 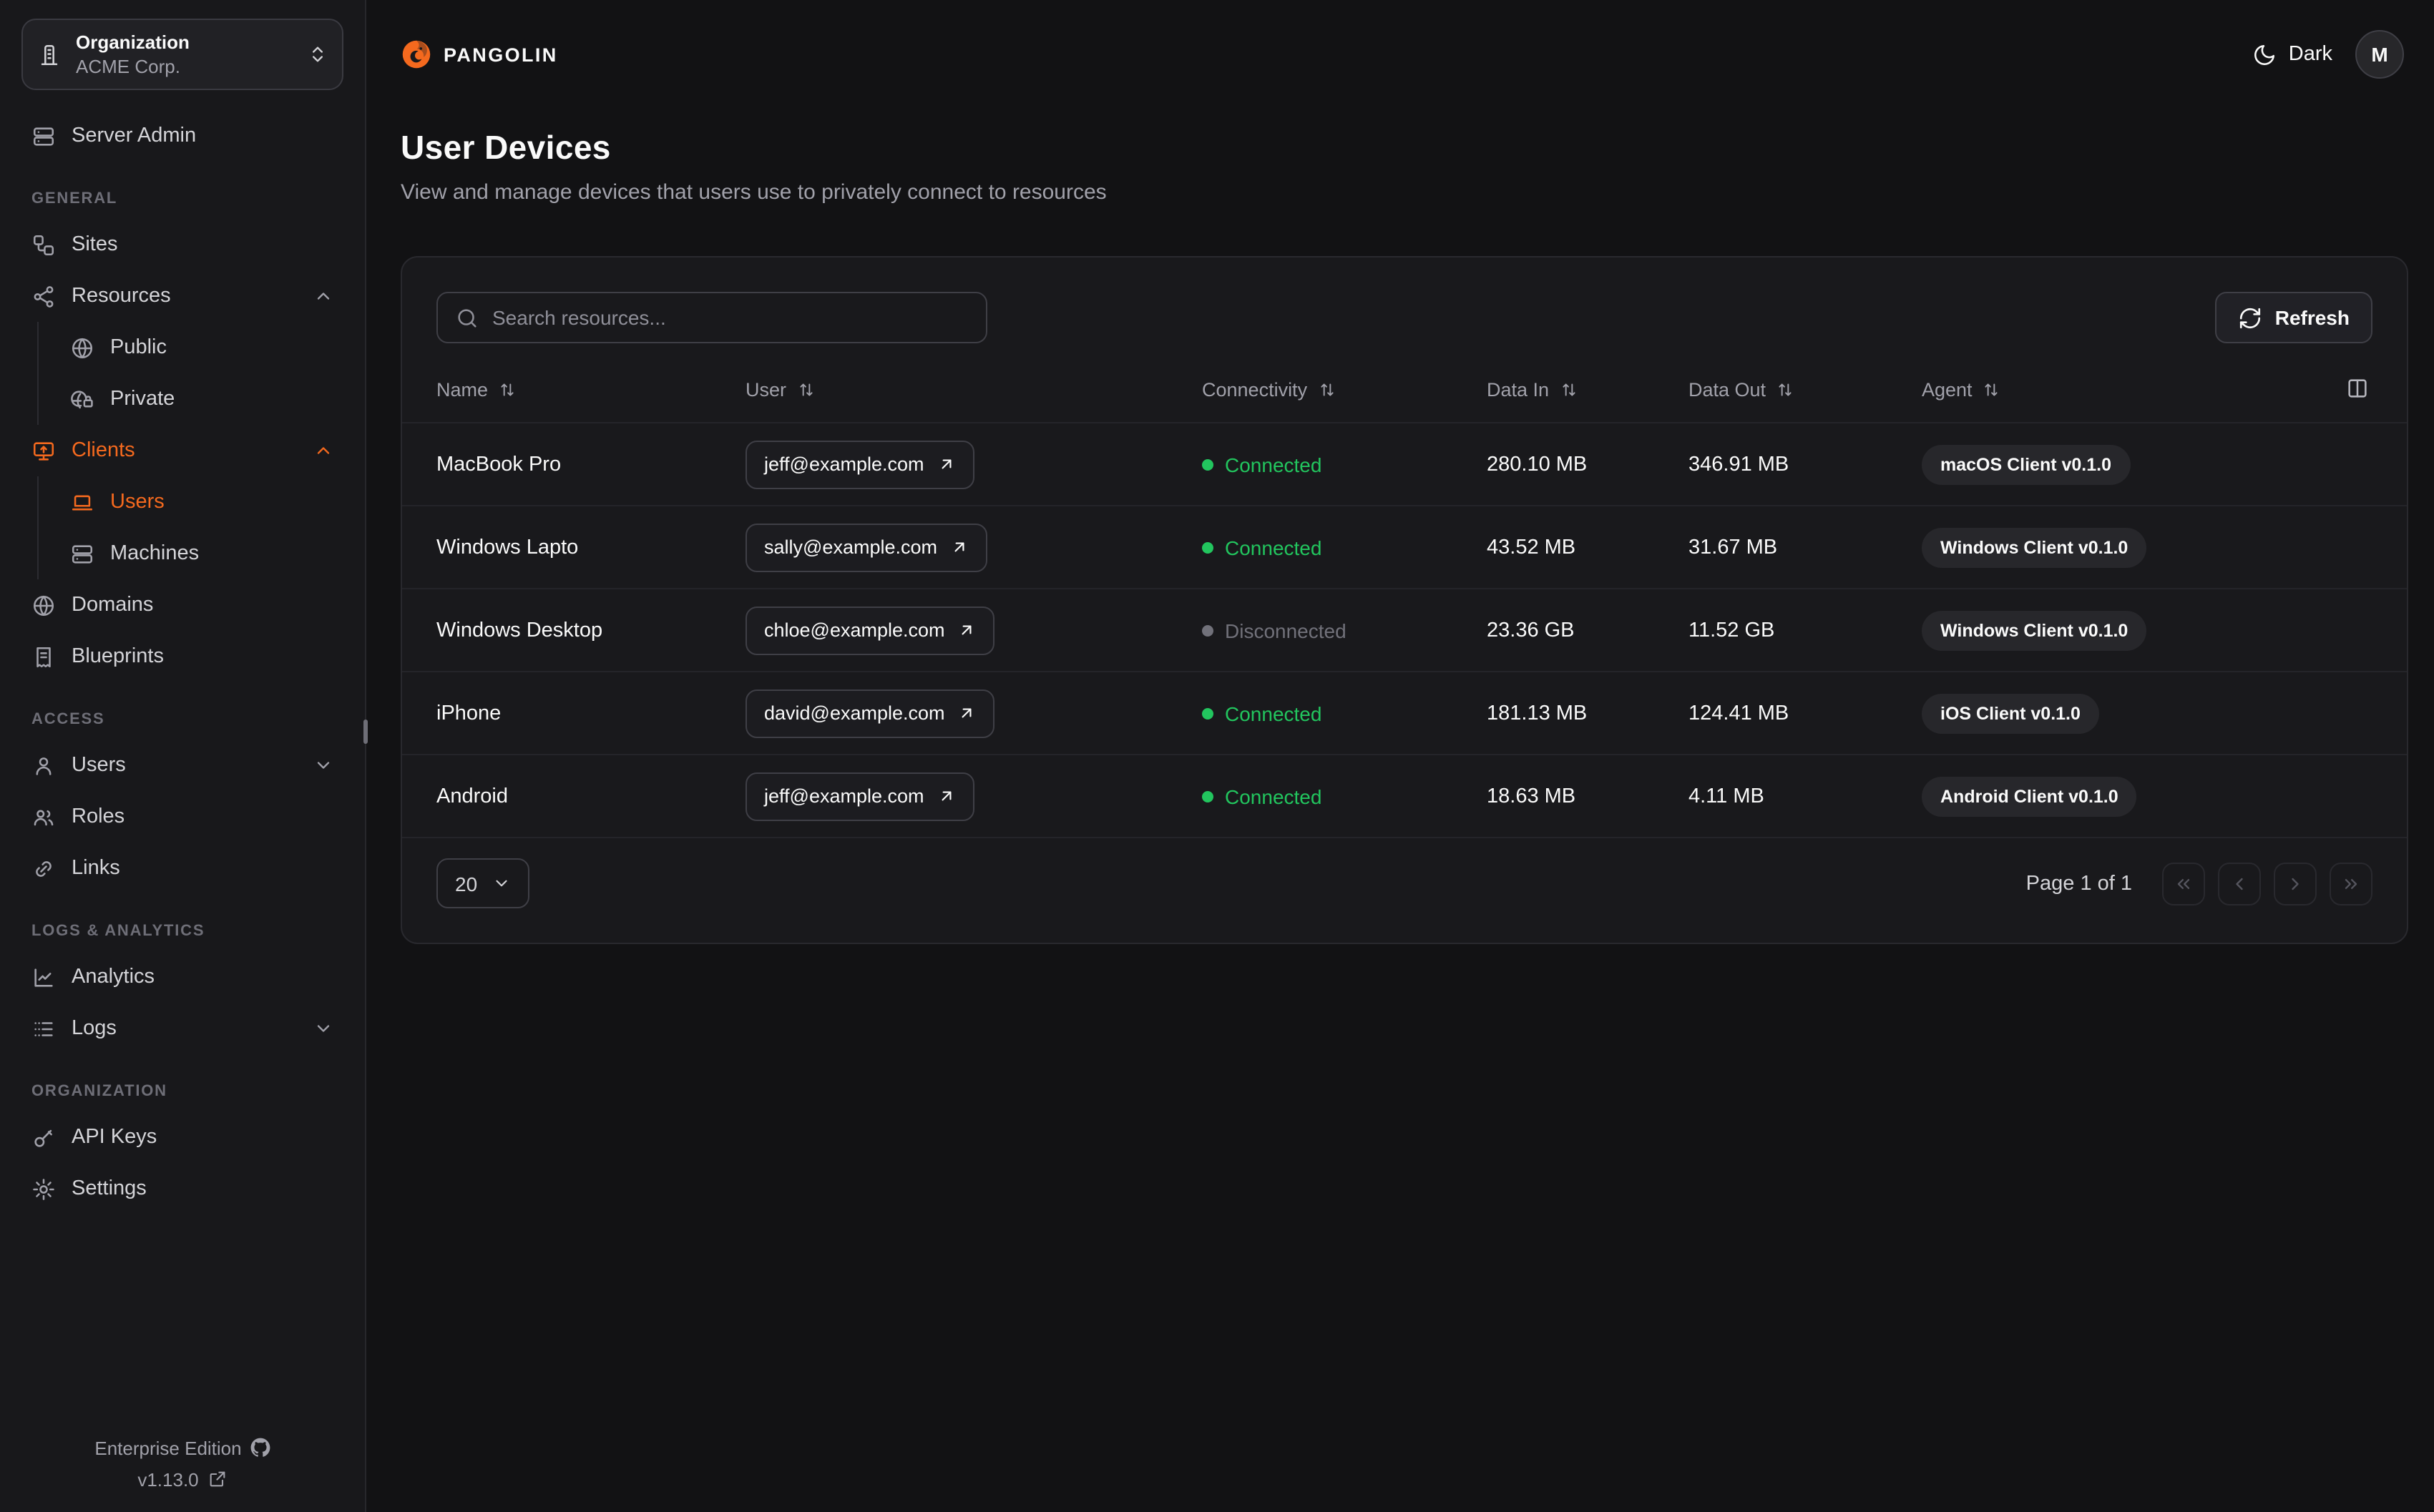 What do you see at coordinates (974, 390) in the screenshot?
I see `column-header-user: User` at bounding box center [974, 390].